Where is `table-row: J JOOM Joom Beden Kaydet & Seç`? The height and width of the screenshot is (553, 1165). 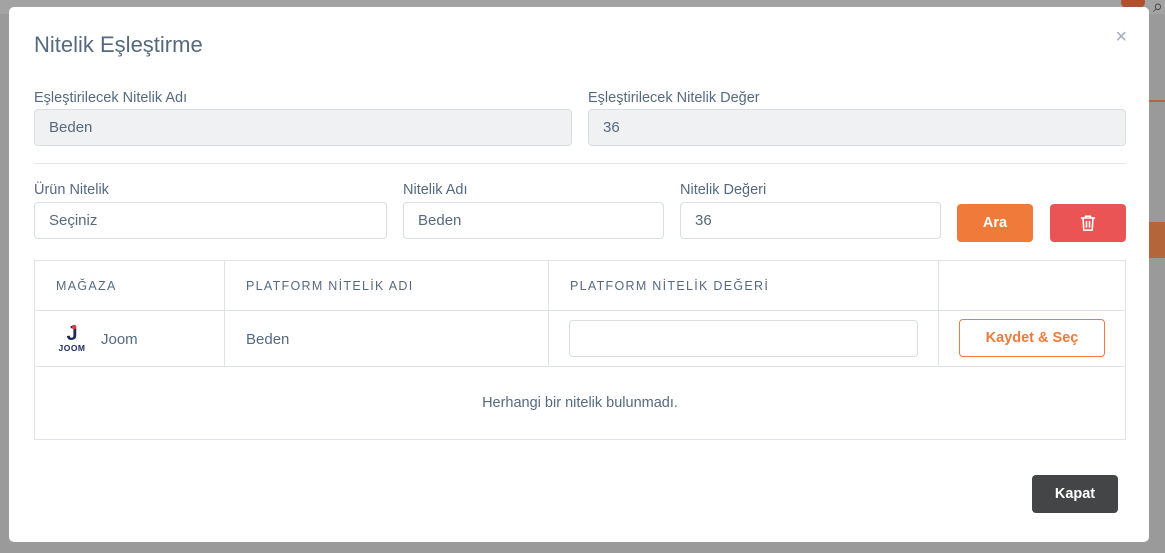
table-row: J JOOM Joom Beden Kaydet & Seç is located at coordinates (580, 339).